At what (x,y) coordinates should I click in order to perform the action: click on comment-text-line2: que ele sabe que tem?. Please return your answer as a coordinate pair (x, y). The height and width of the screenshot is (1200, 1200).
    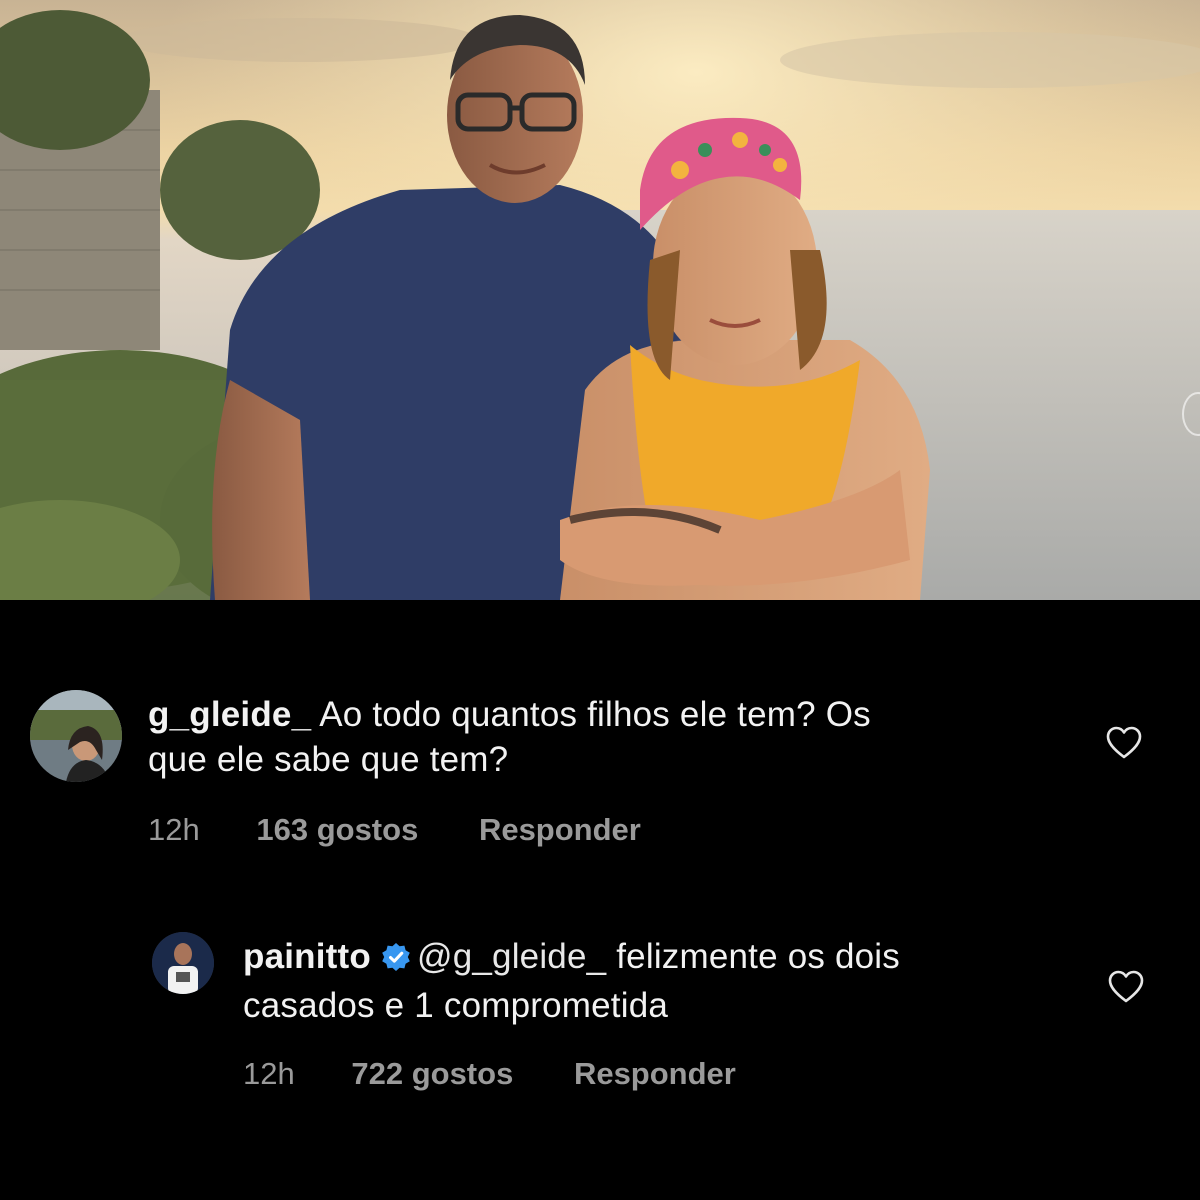
    Looking at the image, I should click on (328, 759).